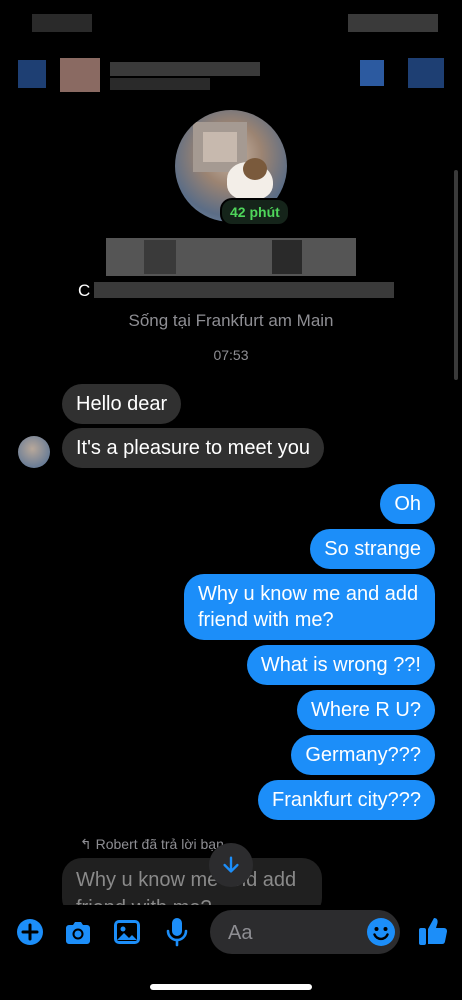 The width and height of the screenshot is (462, 1000). I want to click on reply-label-text: Robert đã trả lời bạn, so click(159, 844).